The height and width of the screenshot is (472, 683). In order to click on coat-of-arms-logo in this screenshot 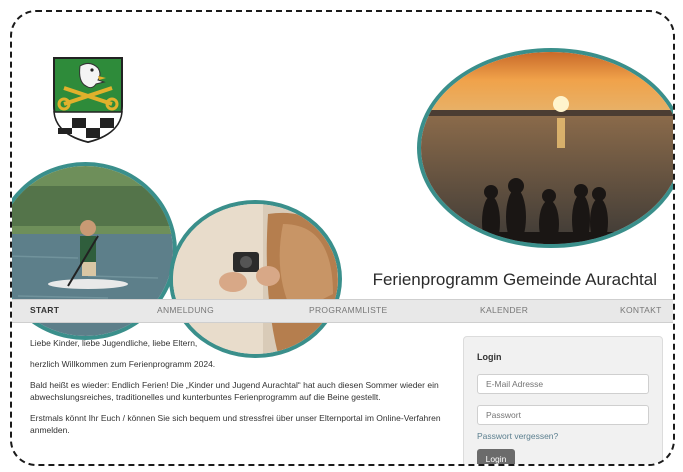, I will do `click(88, 100)`.